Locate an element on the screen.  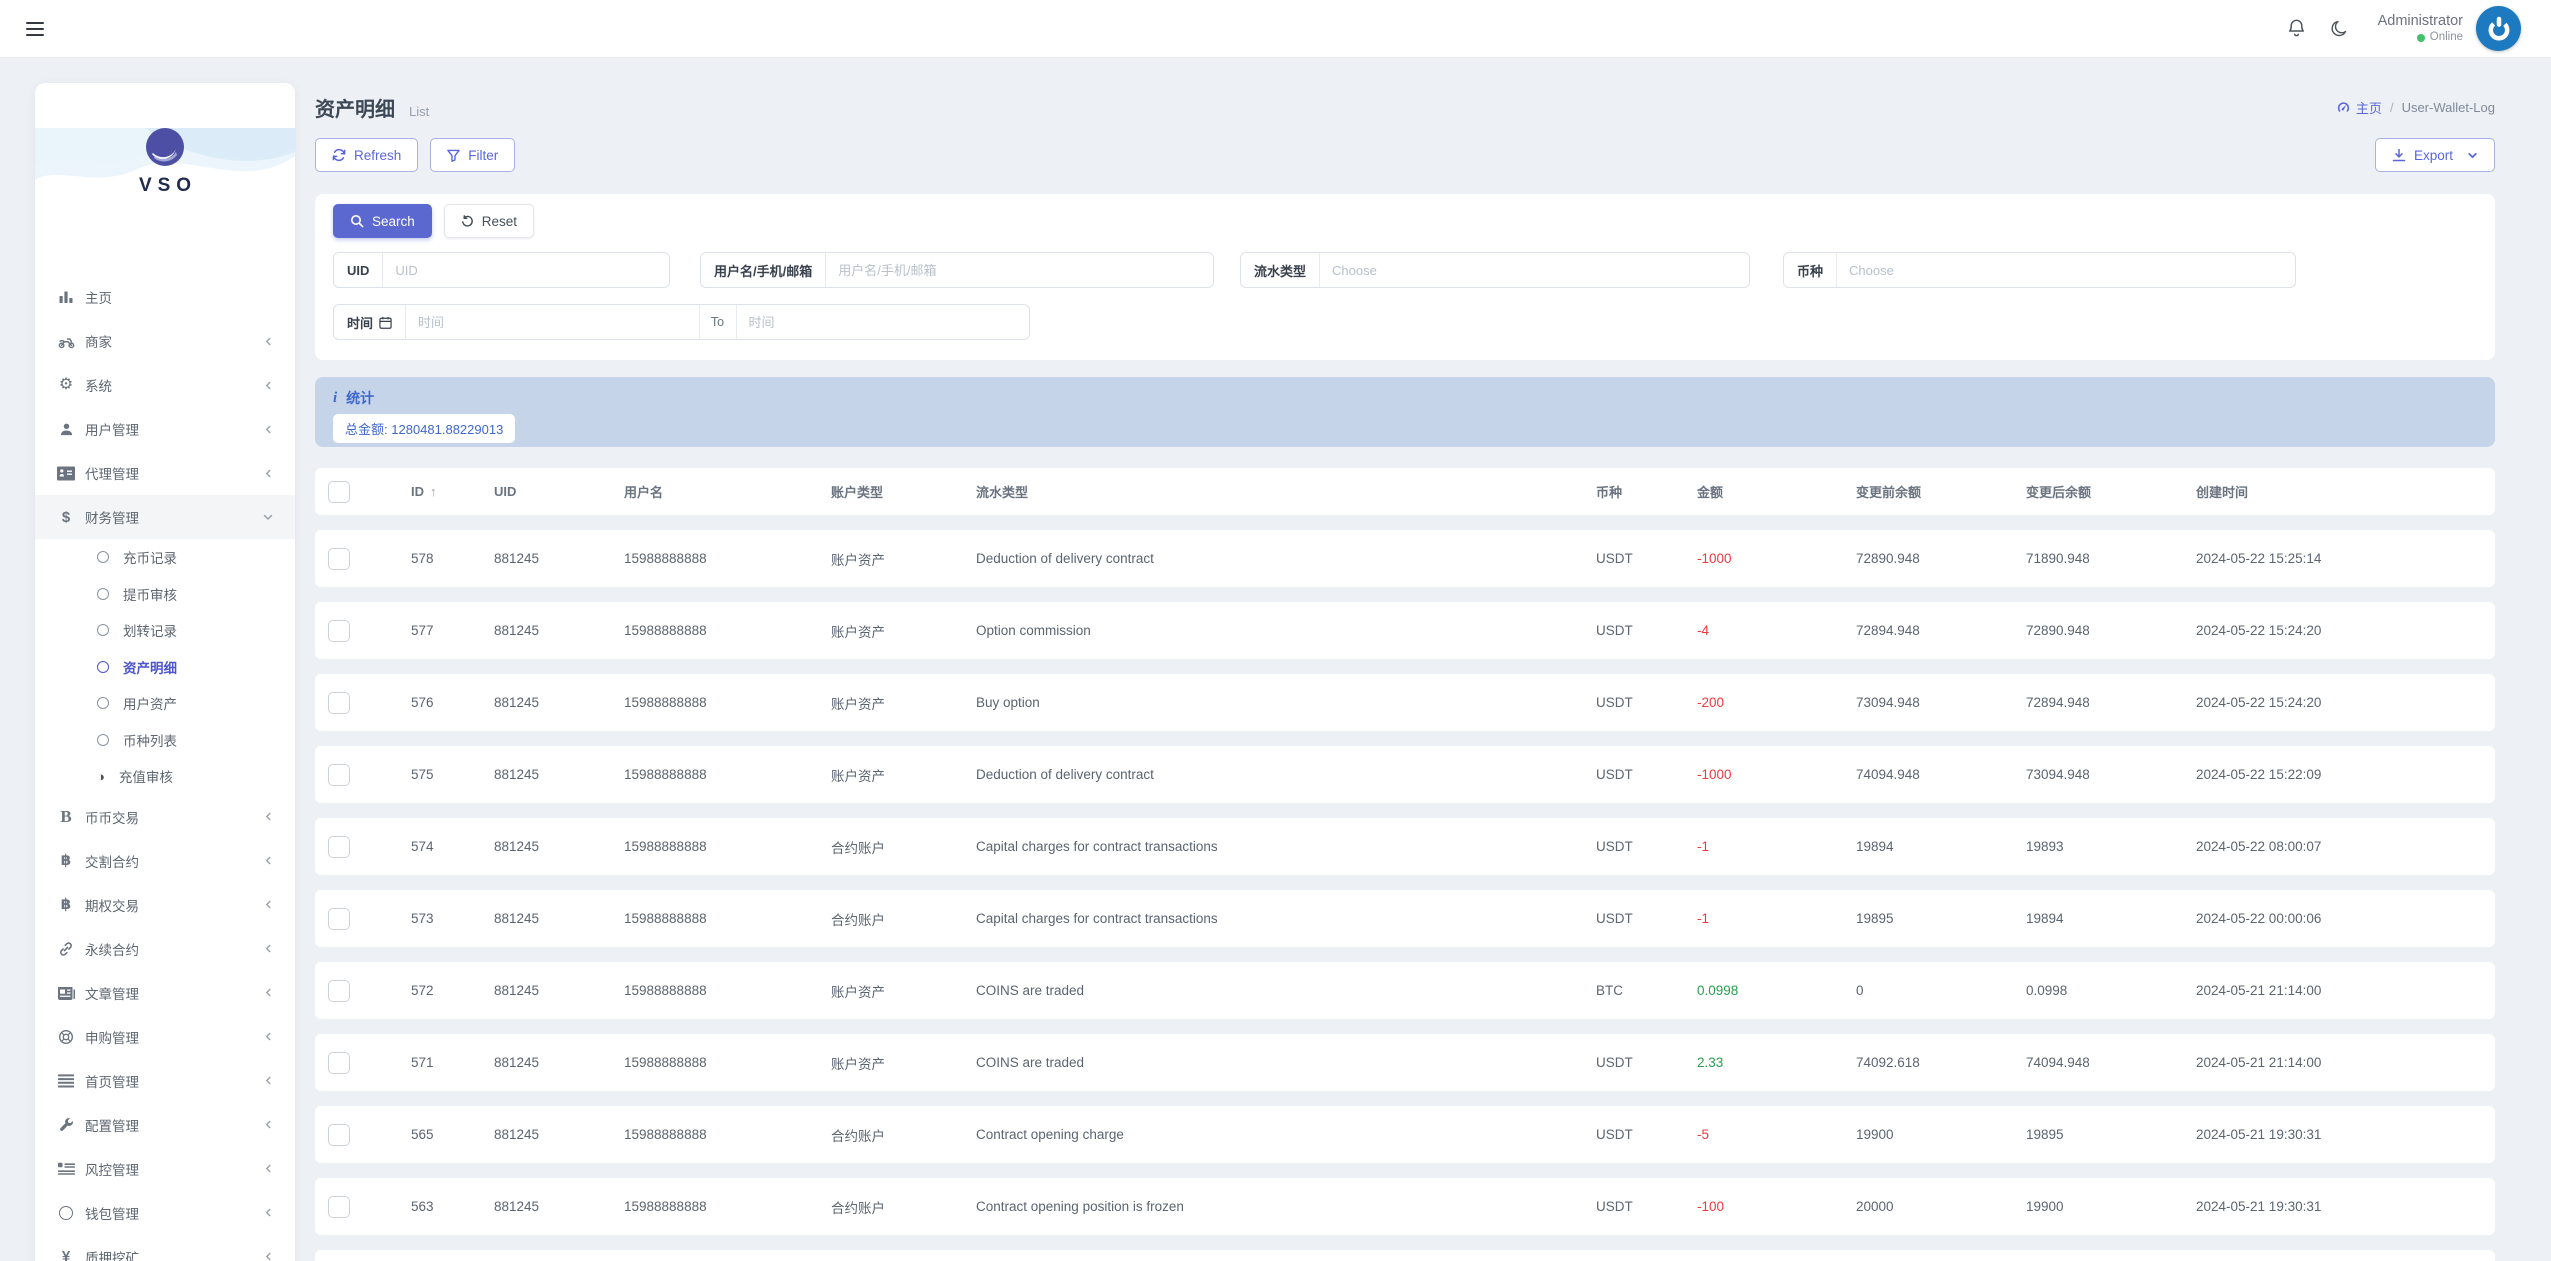
sidebar-item-首页管理: 首页管理 is located at coordinates (165, 1081).